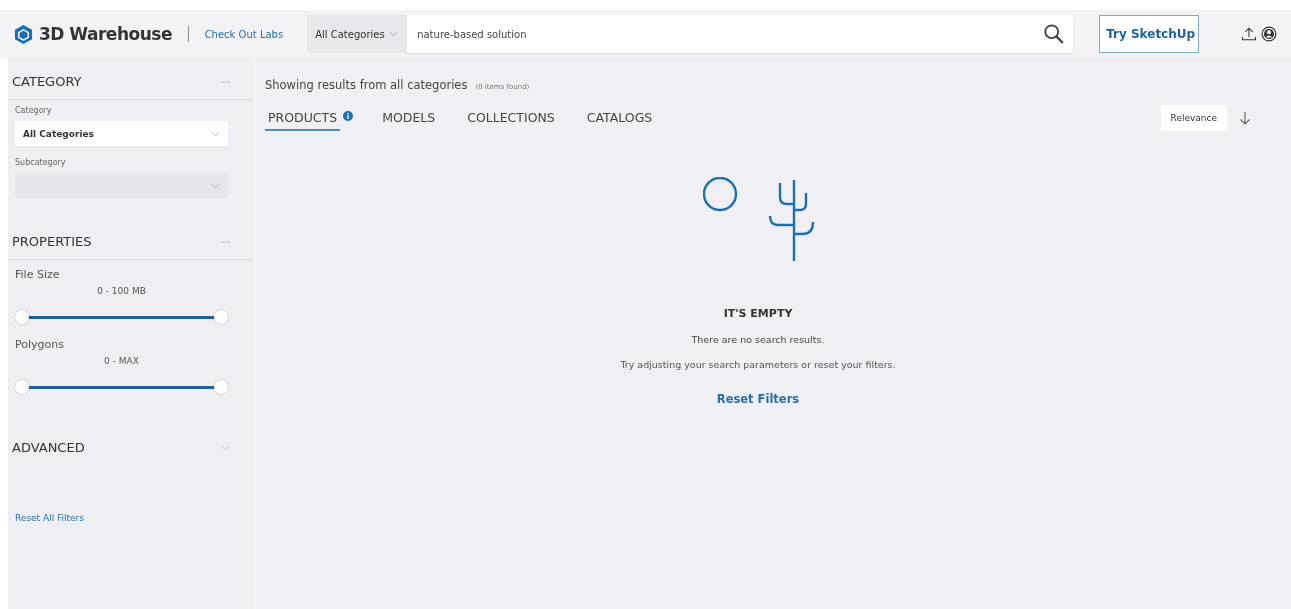 This screenshot has width=1291, height=609. What do you see at coordinates (34, 110) in the screenshot?
I see `field-label: Category` at bounding box center [34, 110].